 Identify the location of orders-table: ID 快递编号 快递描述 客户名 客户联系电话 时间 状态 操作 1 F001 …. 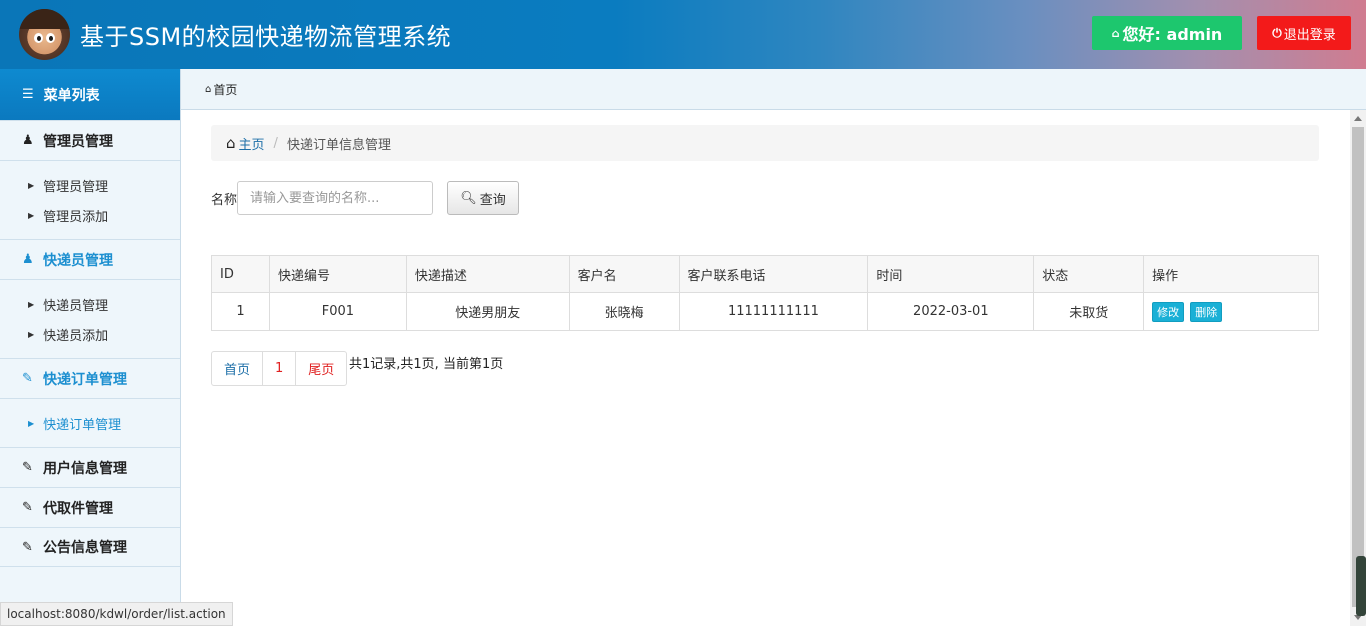
(765, 293).